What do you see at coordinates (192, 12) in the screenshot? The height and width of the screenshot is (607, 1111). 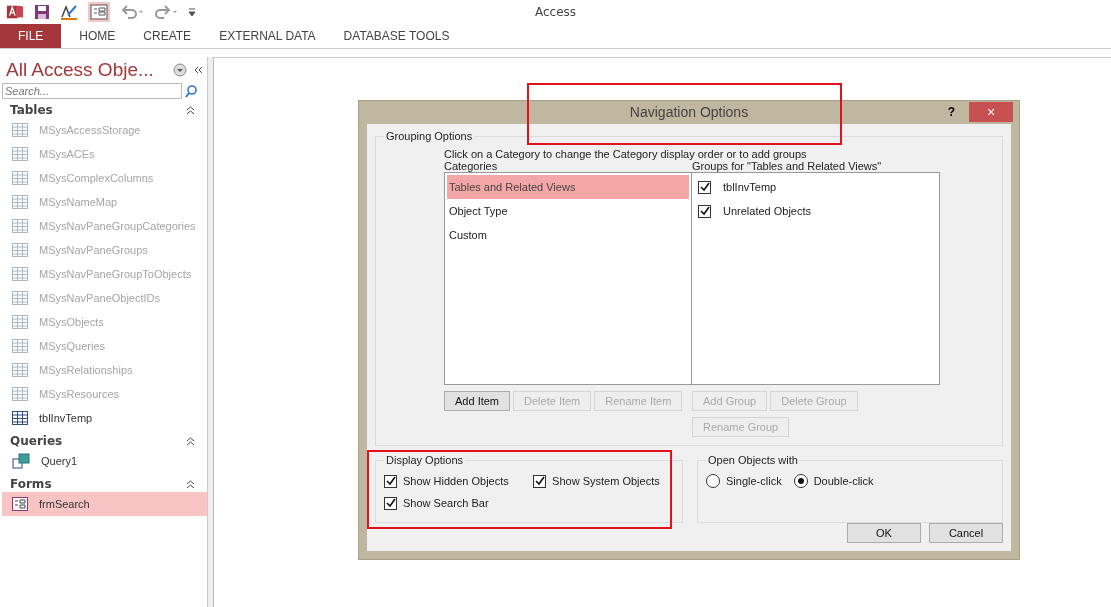 I see `customize-icon` at bounding box center [192, 12].